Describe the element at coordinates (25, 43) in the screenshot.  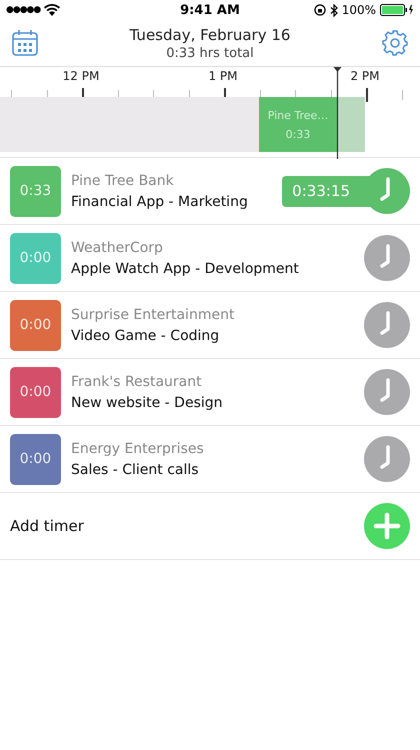
I see `calendar-icon` at that location.